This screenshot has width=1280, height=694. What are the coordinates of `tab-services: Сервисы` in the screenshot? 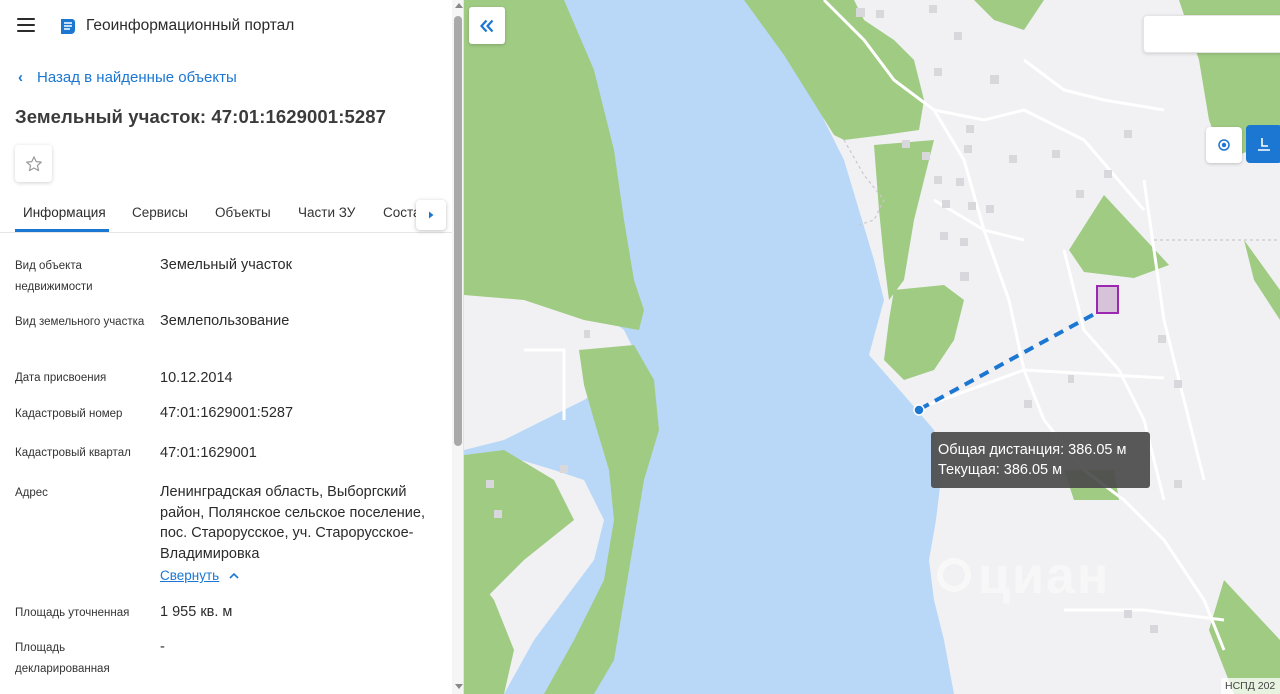 It's located at (160, 212).